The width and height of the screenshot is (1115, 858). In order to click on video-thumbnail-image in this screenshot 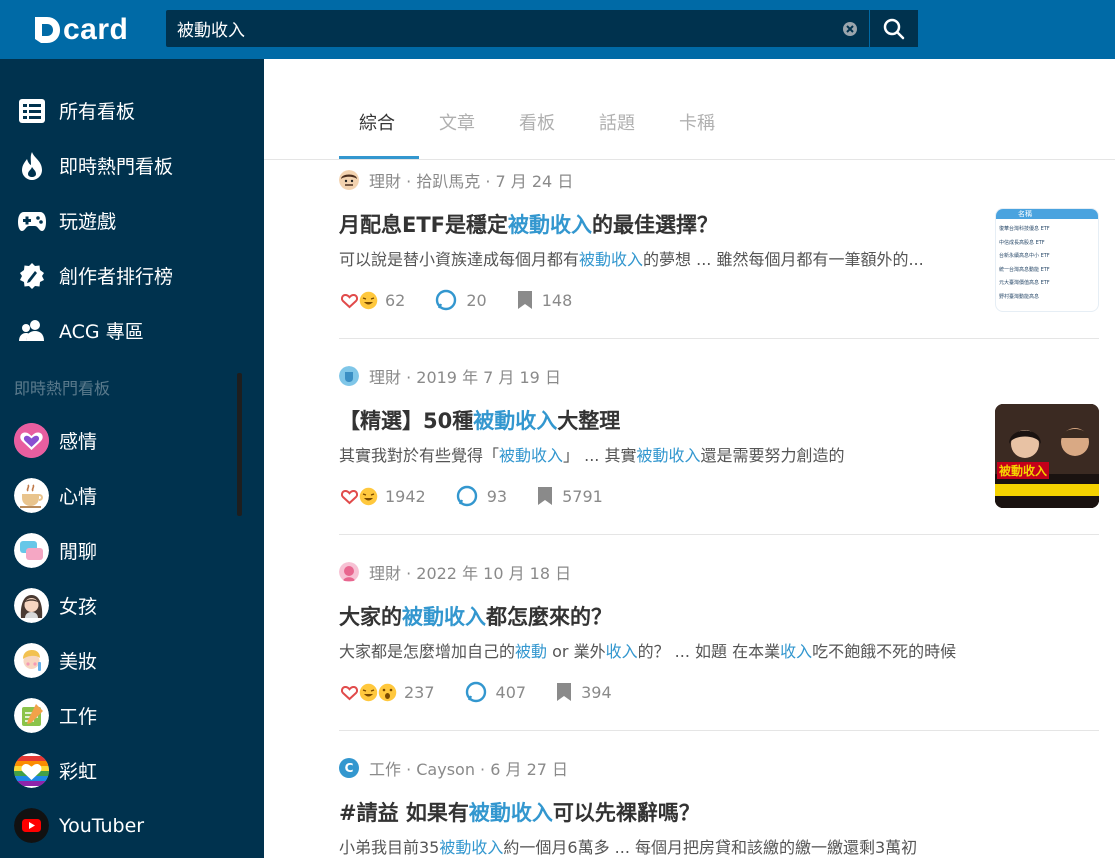, I will do `click(1047, 456)`.